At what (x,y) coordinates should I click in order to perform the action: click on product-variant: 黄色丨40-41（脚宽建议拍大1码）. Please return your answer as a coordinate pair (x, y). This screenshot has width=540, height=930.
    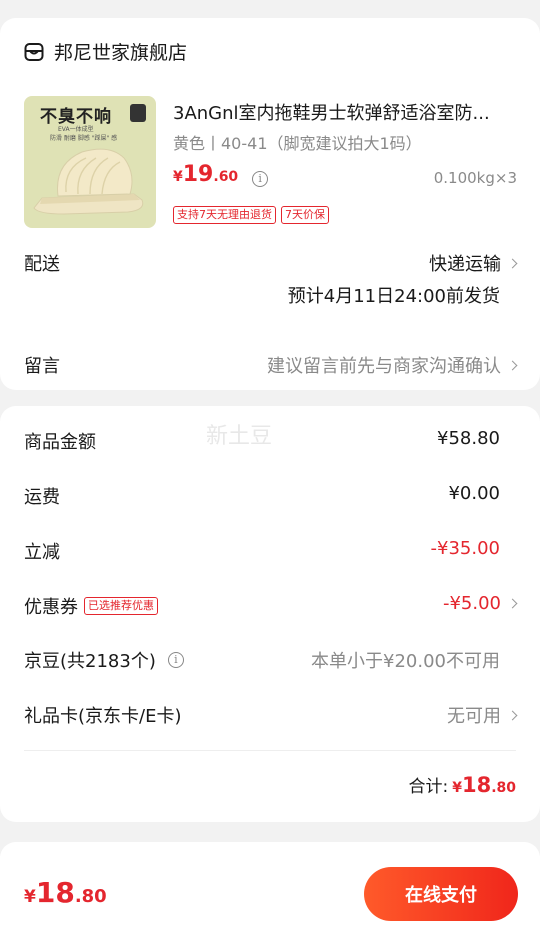
    Looking at the image, I should click on (297, 142).